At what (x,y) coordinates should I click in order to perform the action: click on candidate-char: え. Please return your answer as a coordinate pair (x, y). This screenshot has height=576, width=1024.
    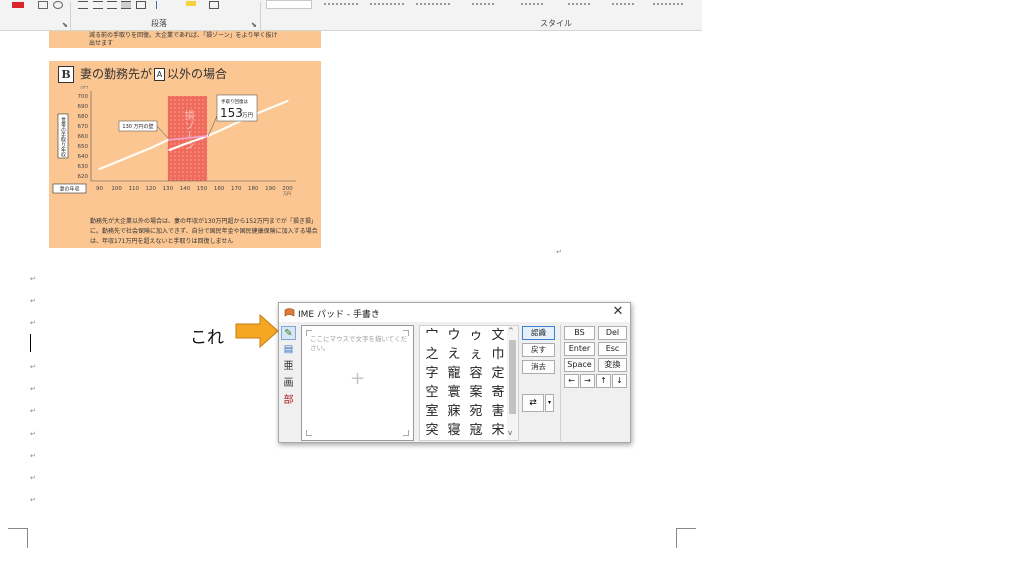
    Looking at the image, I should click on (454, 355).